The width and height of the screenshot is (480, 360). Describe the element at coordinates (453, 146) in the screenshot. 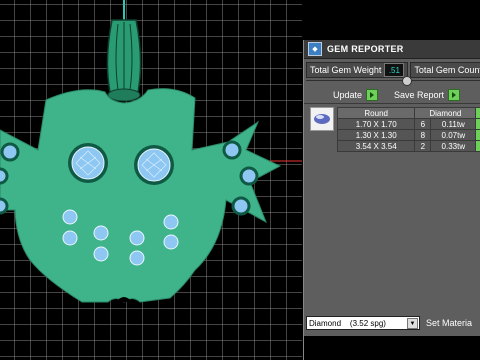

I see `cell-weight: 0.33tw` at that location.